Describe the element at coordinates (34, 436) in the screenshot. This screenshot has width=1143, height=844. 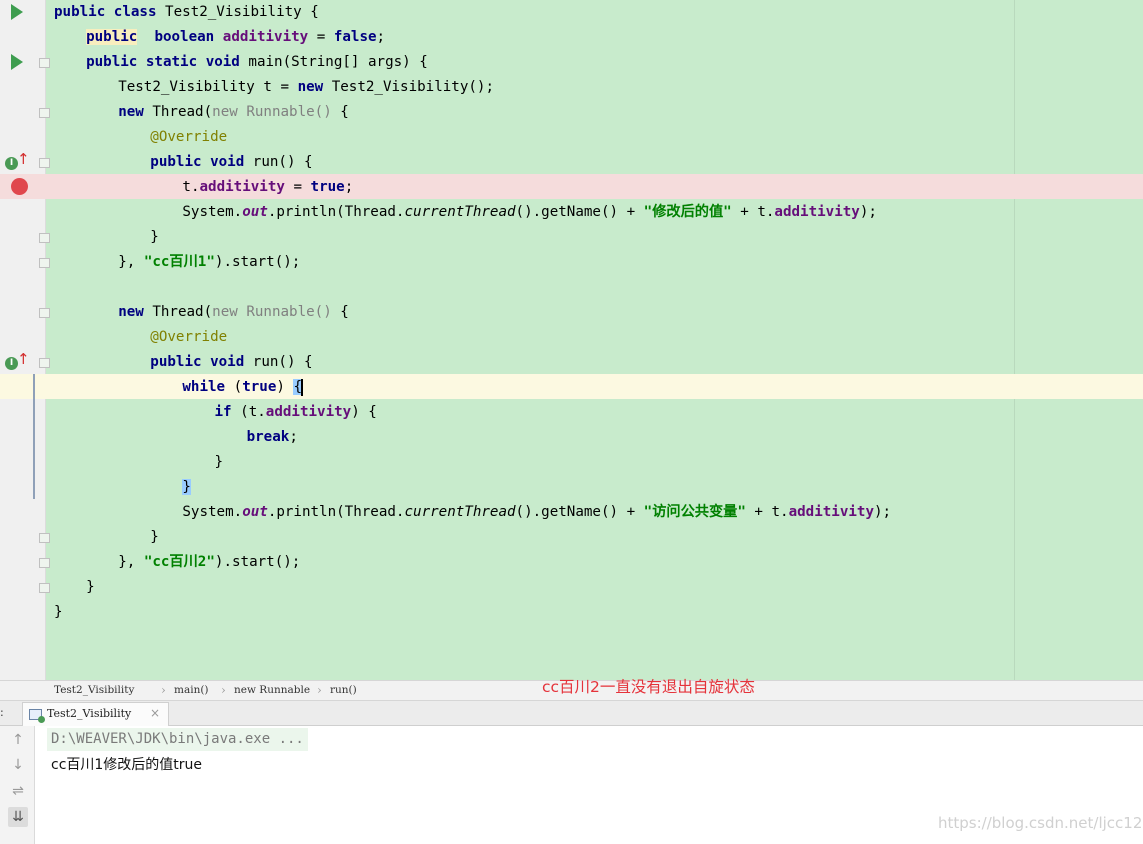
I see `scope-indicator` at that location.